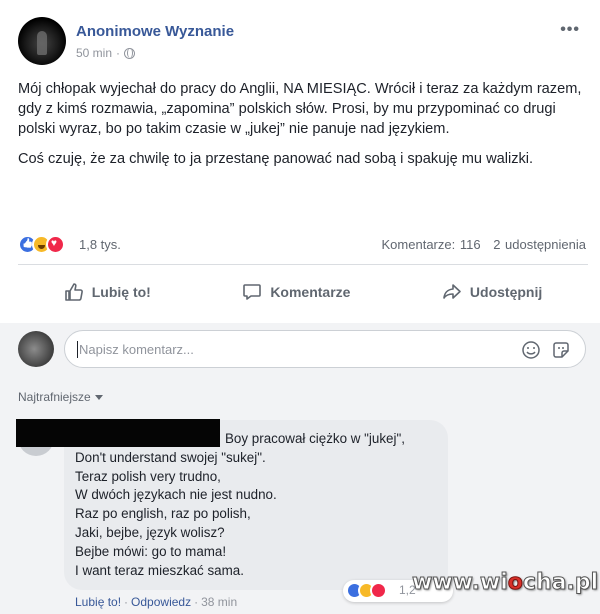 The height and width of the screenshot is (614, 600). I want to click on share-button: Udostępnij, so click(492, 292).